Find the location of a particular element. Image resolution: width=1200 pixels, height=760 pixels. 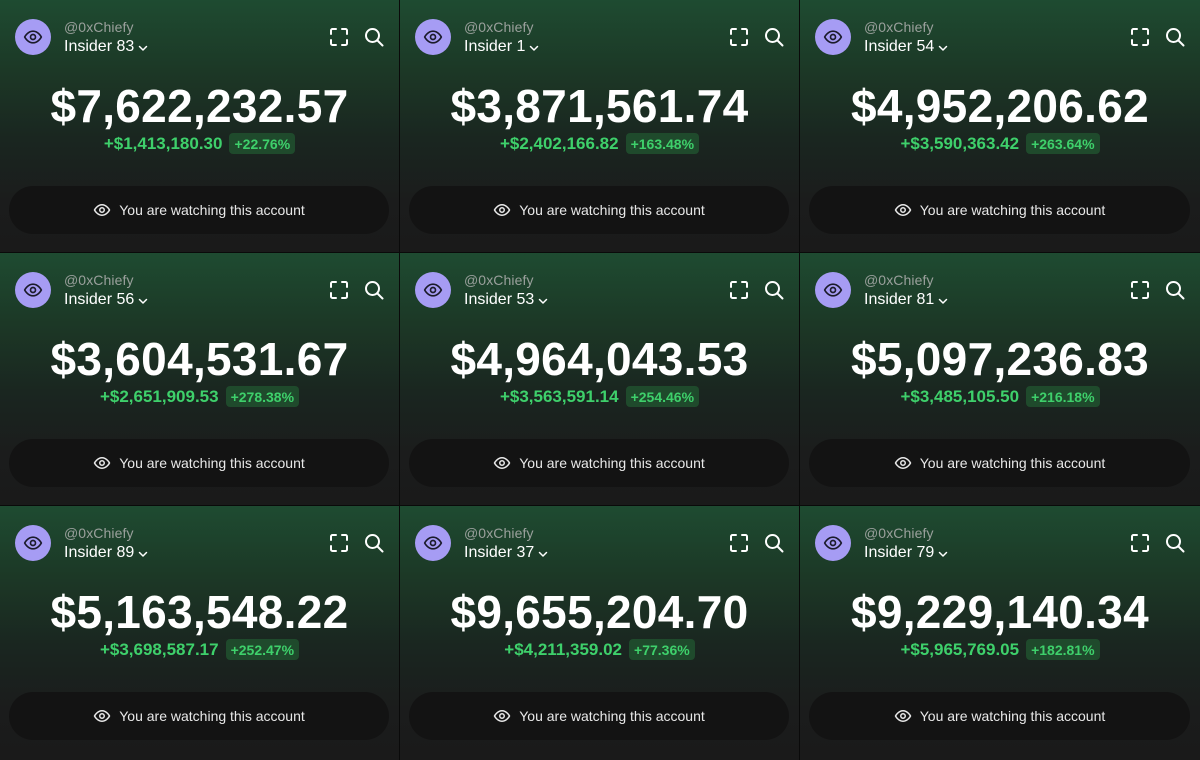

account-name: Insider 53 is located at coordinates (499, 299).